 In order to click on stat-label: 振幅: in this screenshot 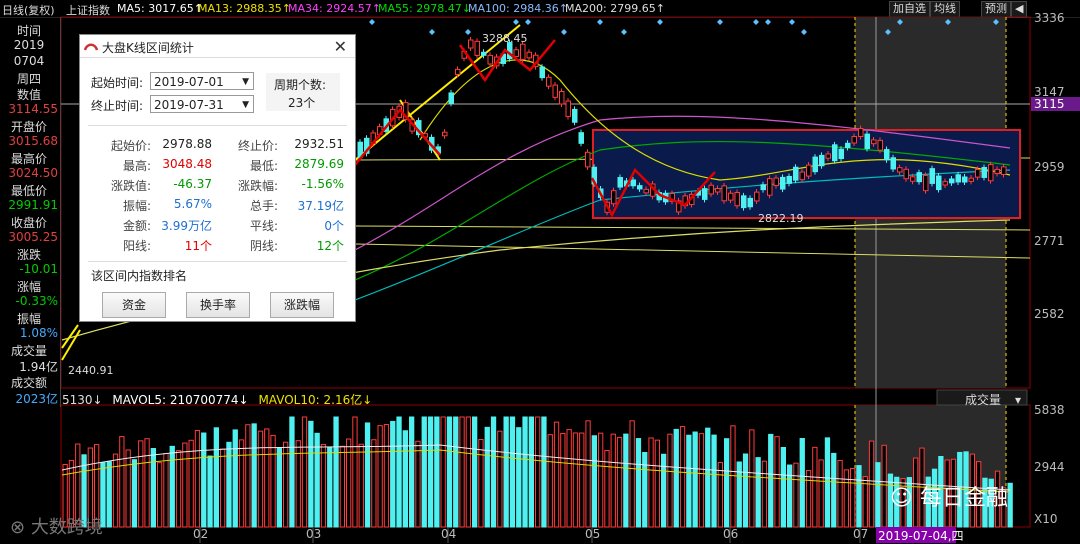, I will do `click(136, 206)`.